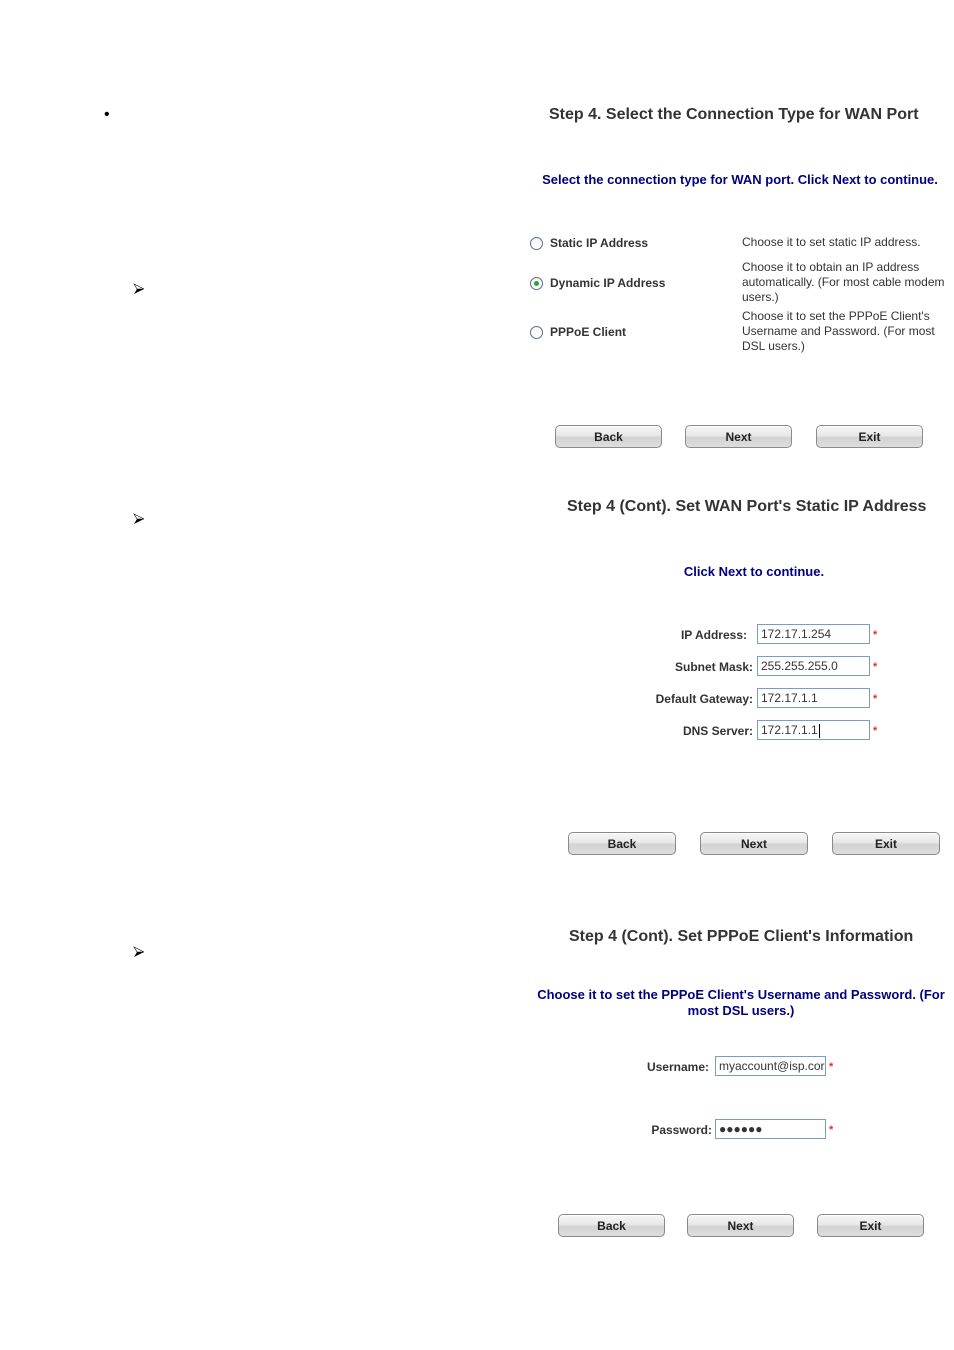 The height and width of the screenshot is (1350, 954). What do you see at coordinates (770, 1066) in the screenshot?
I see `username-input: myaccount@isp.cor` at bounding box center [770, 1066].